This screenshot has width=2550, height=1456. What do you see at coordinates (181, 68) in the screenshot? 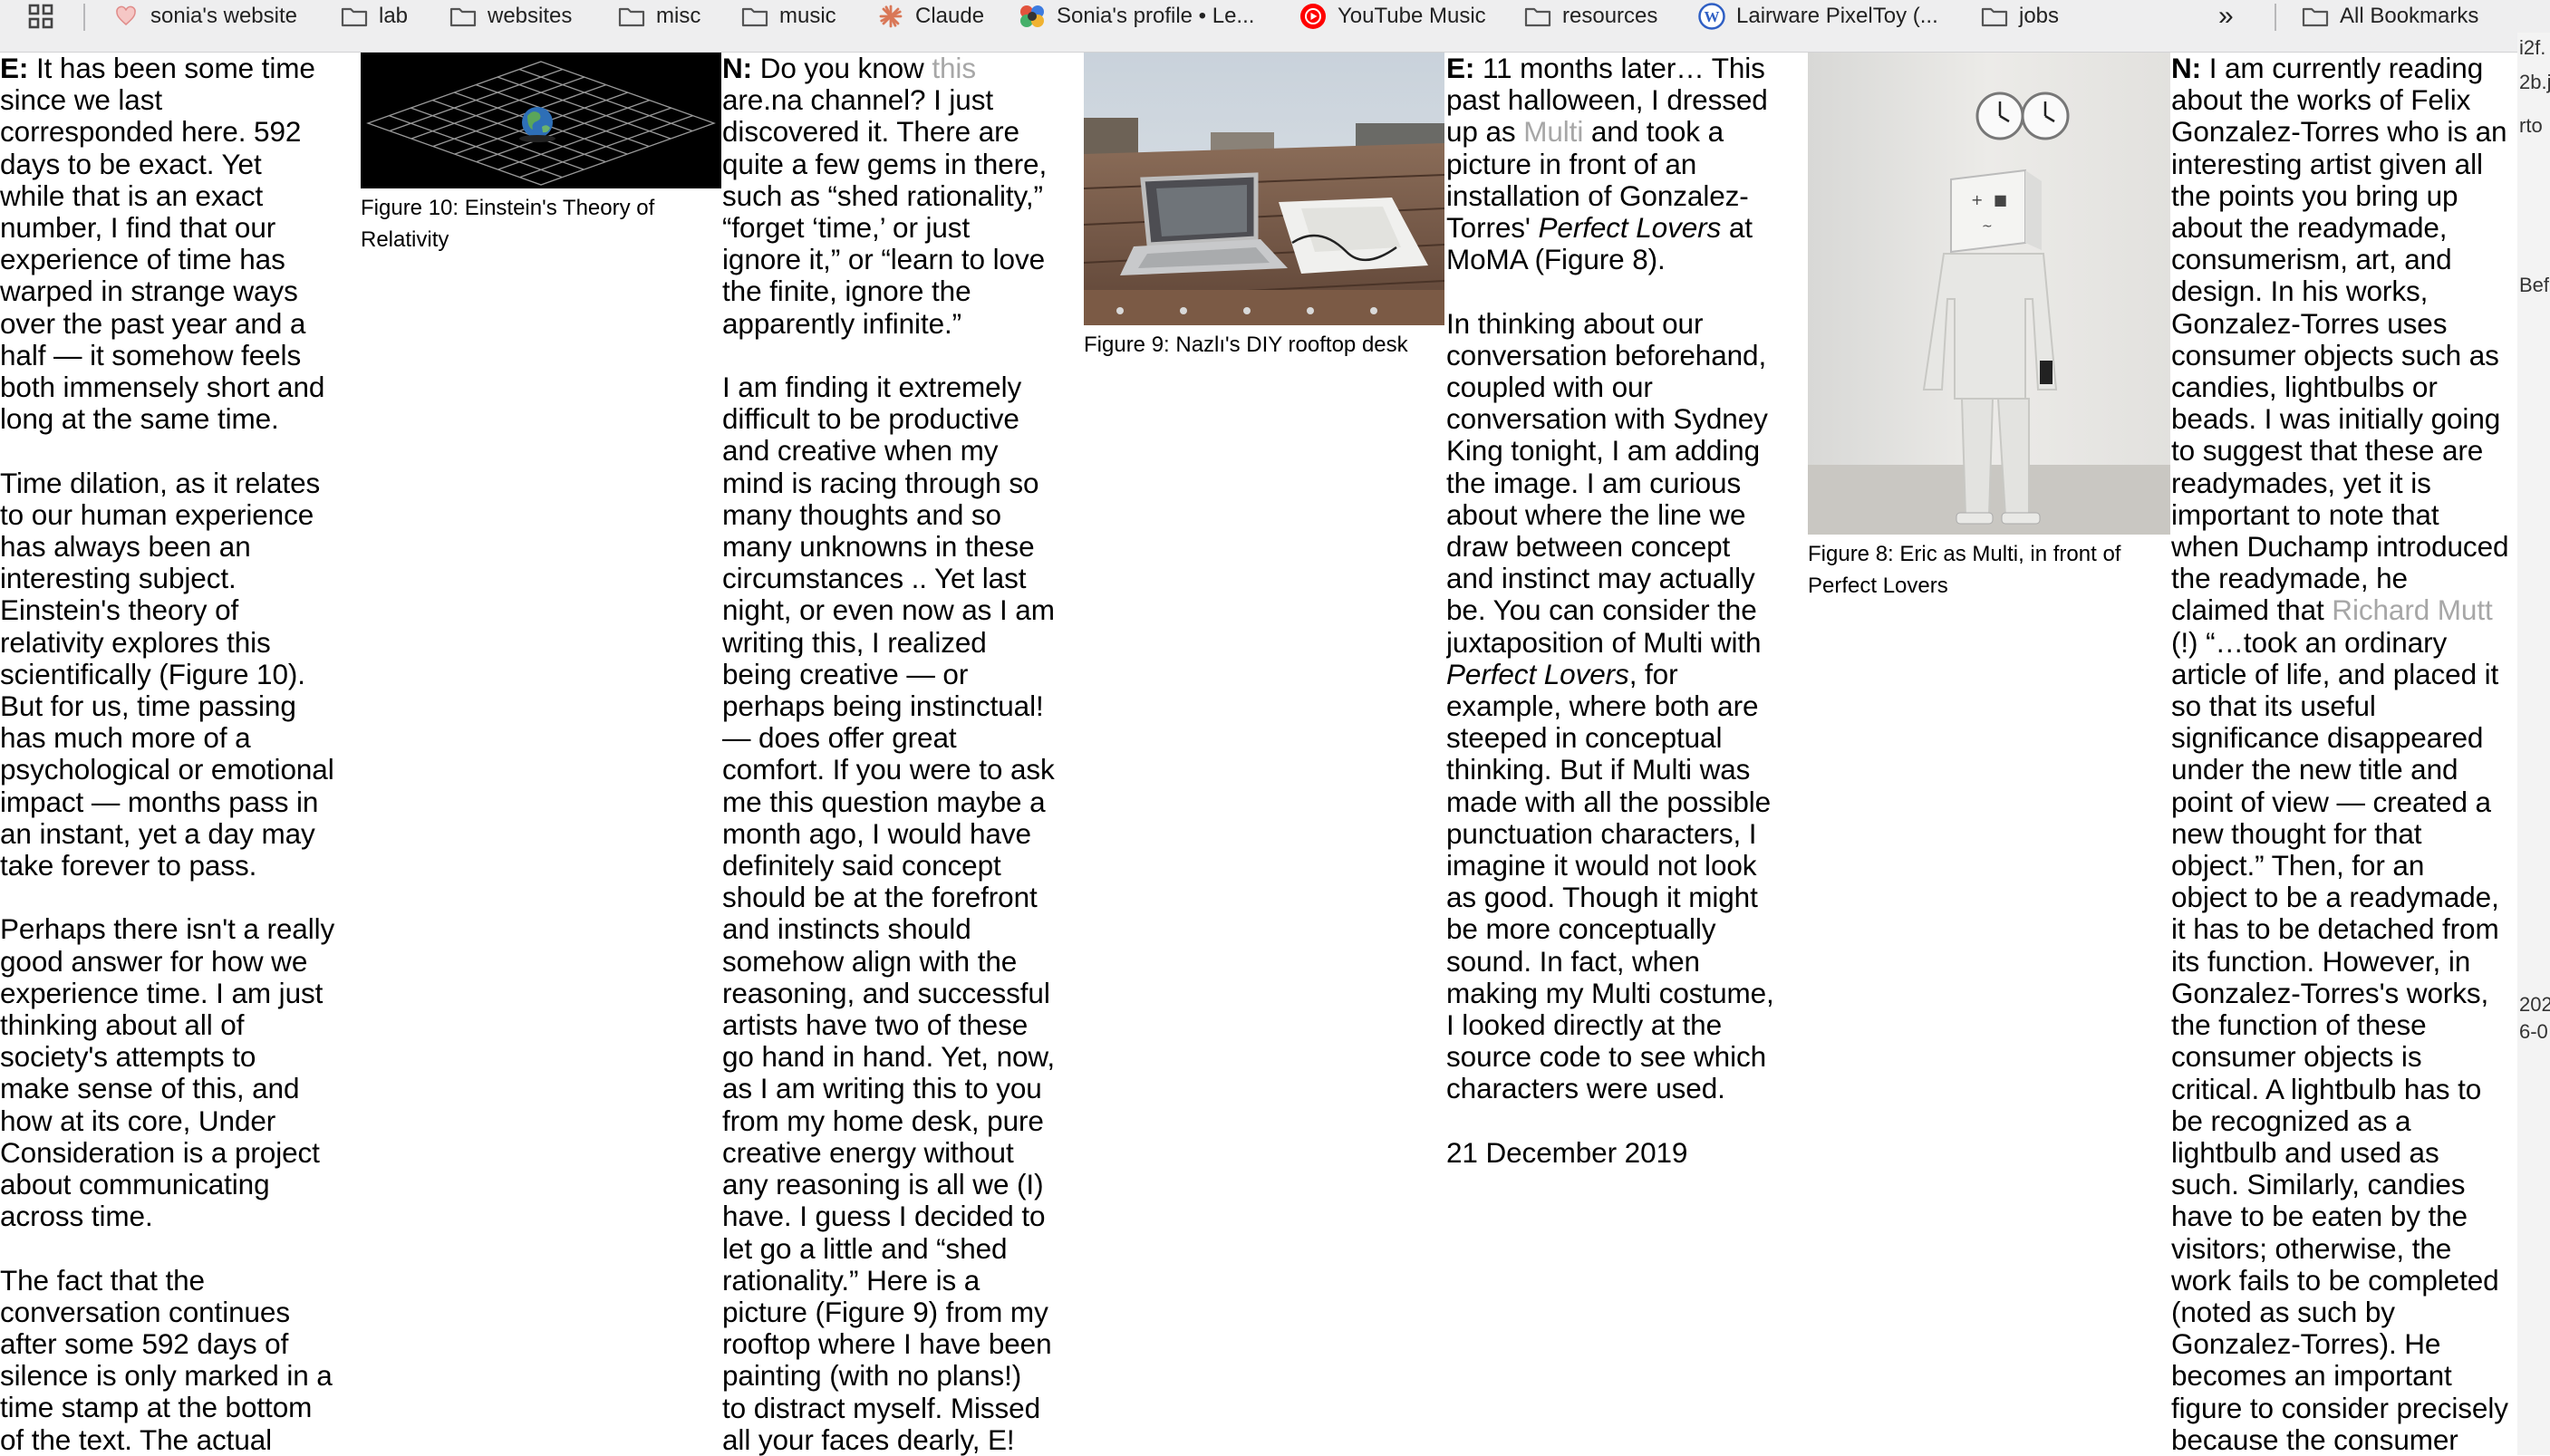
I see `text-line: E: It has been some time` at bounding box center [181, 68].